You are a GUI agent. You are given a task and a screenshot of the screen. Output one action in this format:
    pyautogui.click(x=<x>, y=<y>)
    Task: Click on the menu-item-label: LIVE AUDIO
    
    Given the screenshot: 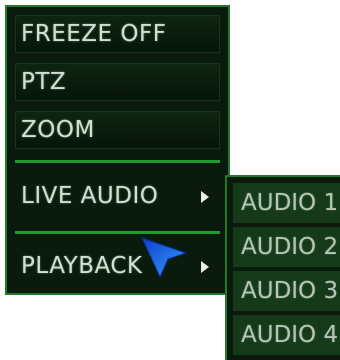 What is the action you would take?
    pyautogui.click(x=90, y=196)
    